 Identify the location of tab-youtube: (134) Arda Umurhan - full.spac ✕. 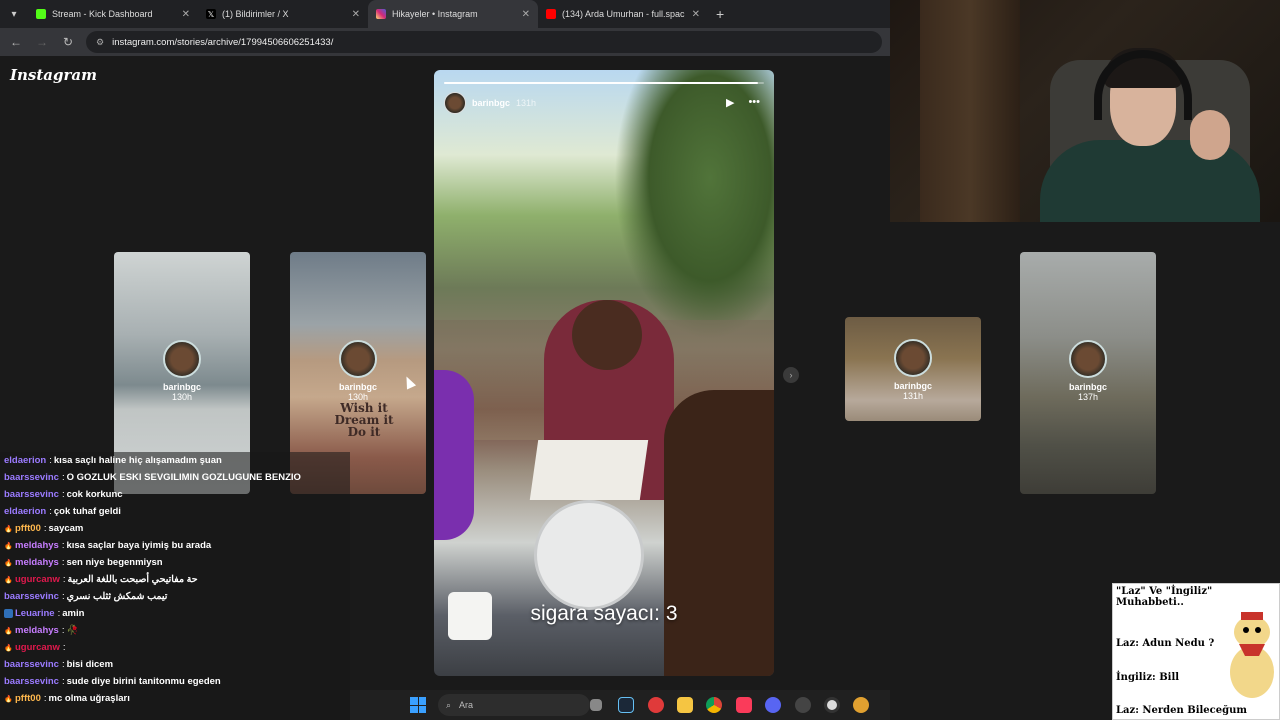
(623, 14).